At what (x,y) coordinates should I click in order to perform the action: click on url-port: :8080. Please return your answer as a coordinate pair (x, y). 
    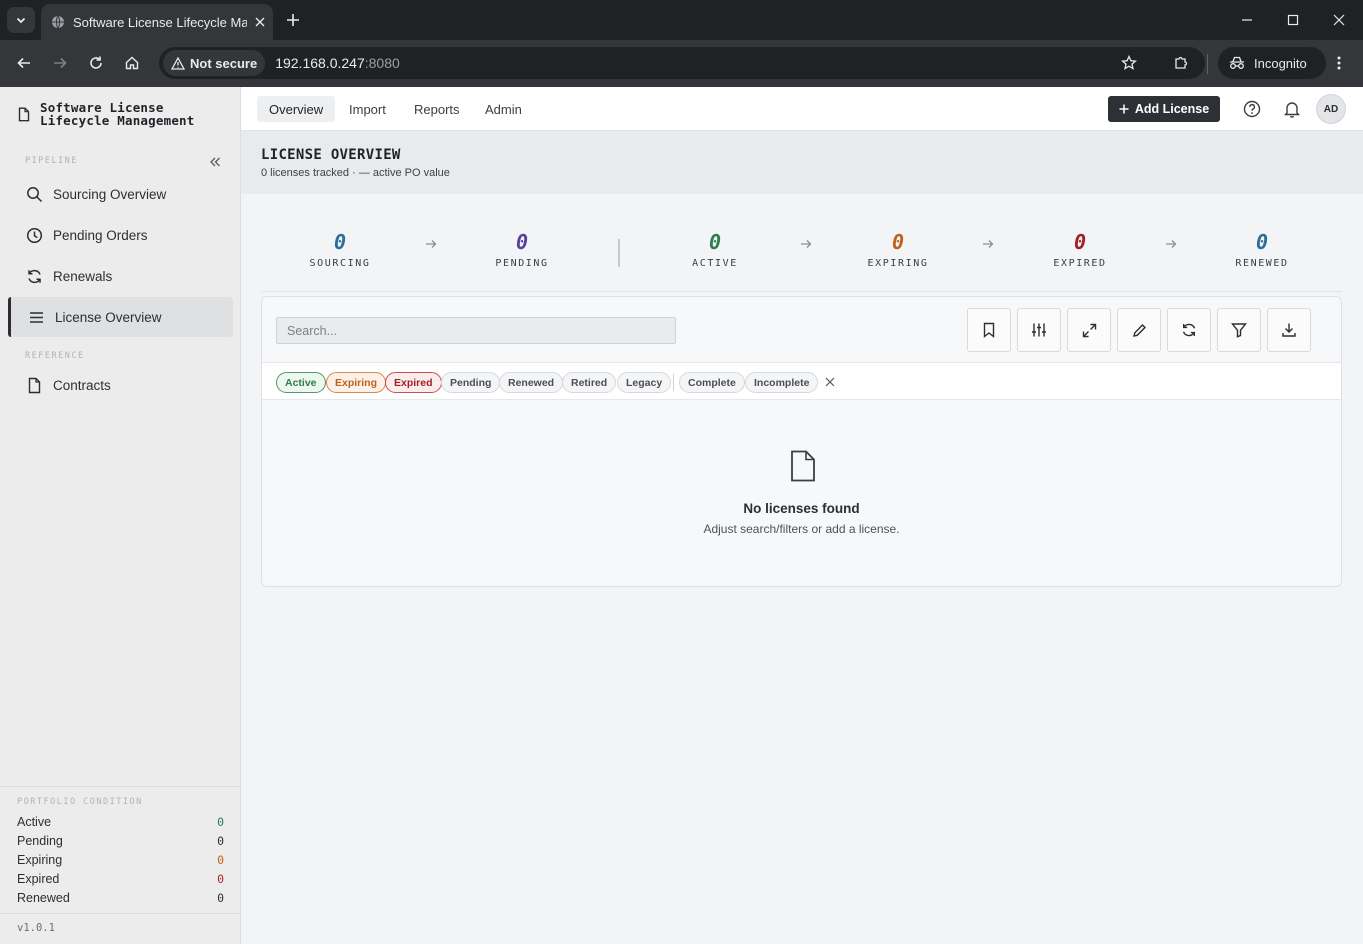
    Looking at the image, I should click on (382, 63).